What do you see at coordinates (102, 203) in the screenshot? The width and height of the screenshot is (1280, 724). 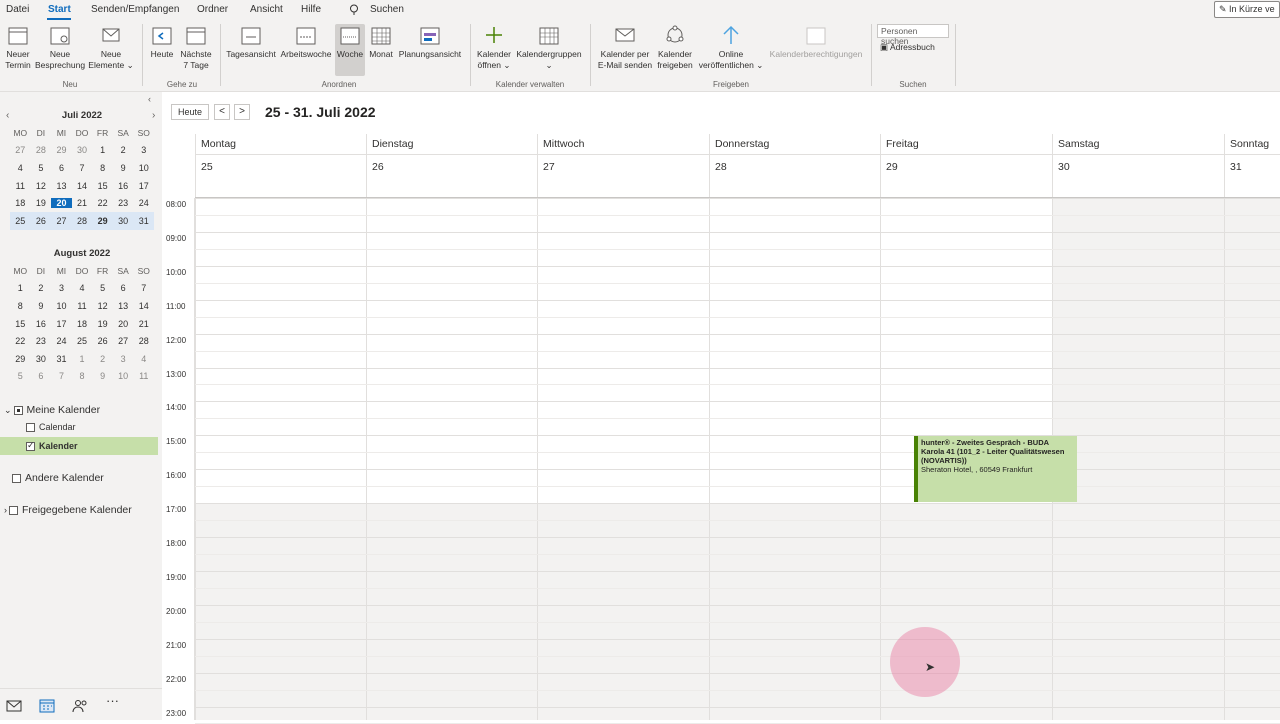 I see `mini-calendar-day: 22` at bounding box center [102, 203].